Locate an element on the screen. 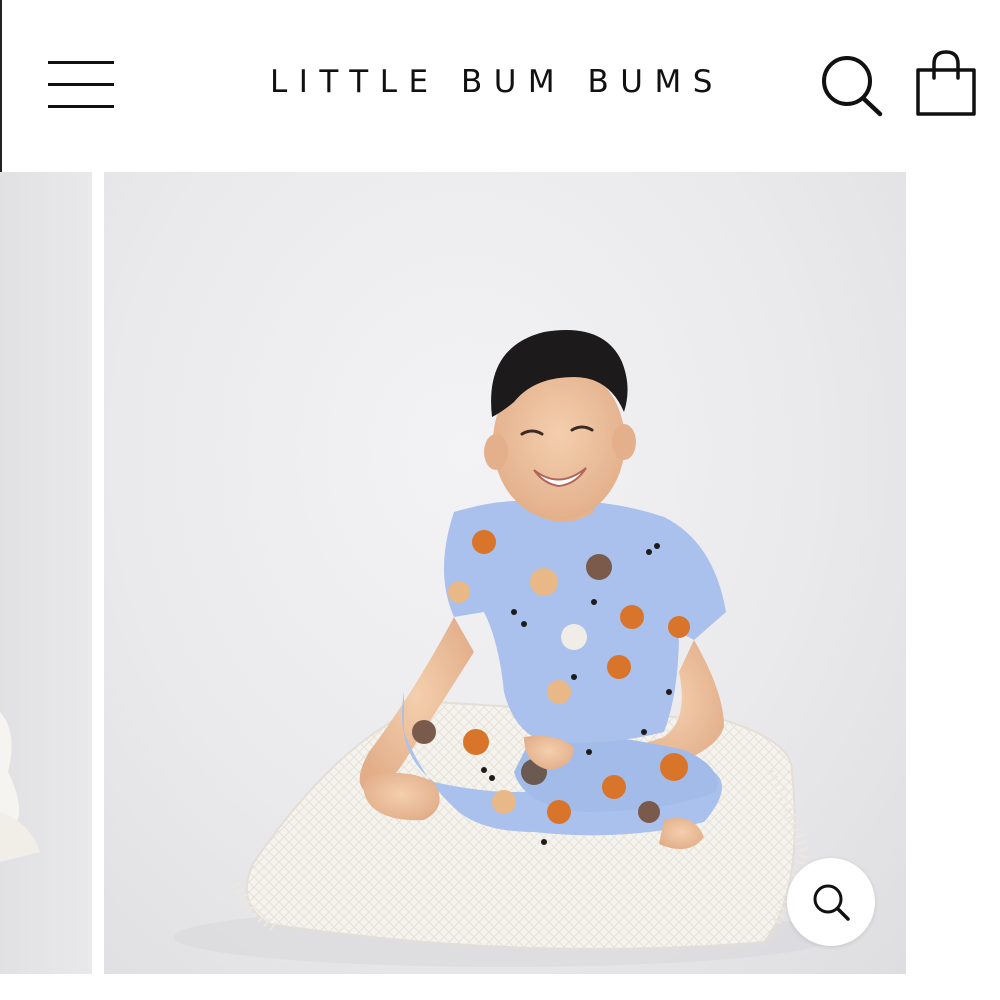  cart-button is located at coordinates (946, 84).